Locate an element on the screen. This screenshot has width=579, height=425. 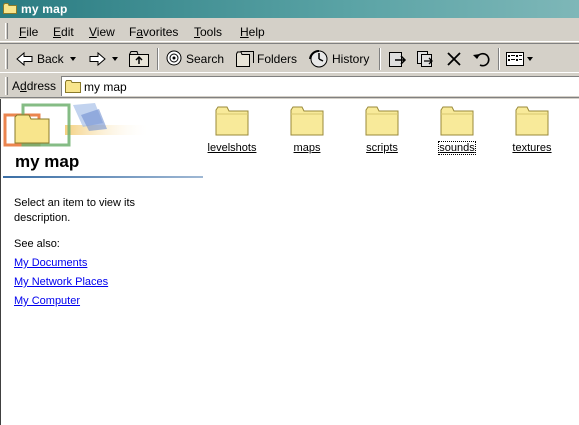
search-icon is located at coordinates (174, 59).